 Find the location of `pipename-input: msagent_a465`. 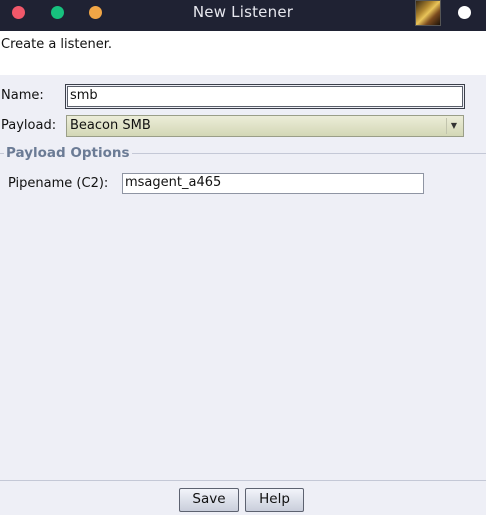

pipename-input: msagent_a465 is located at coordinates (273, 183).